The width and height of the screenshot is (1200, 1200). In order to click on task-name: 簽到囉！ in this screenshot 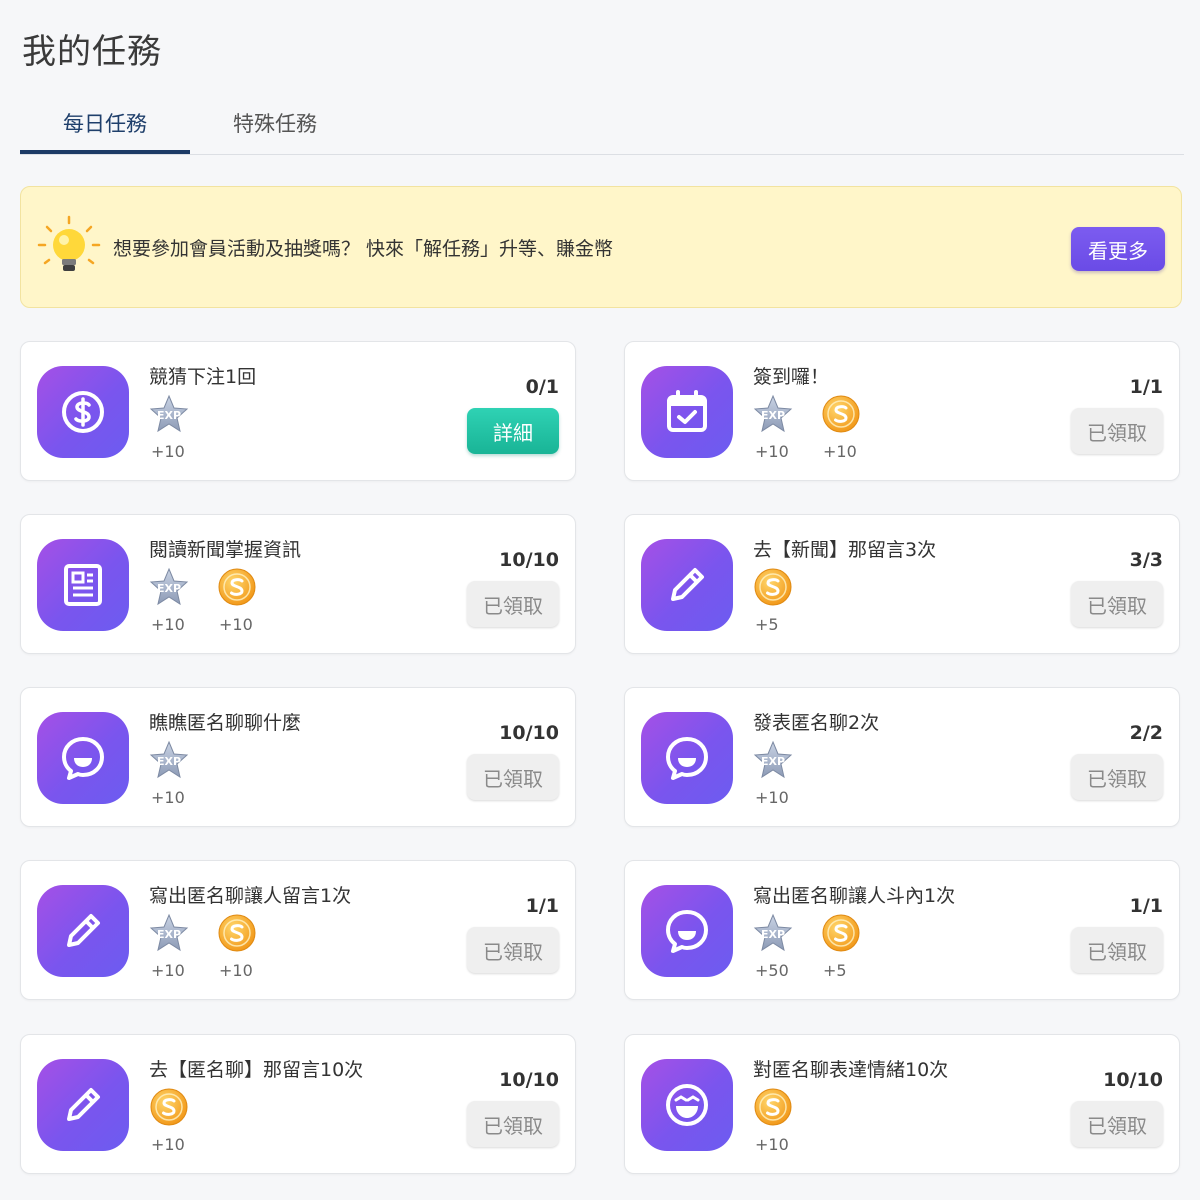, I will do `click(791, 377)`.